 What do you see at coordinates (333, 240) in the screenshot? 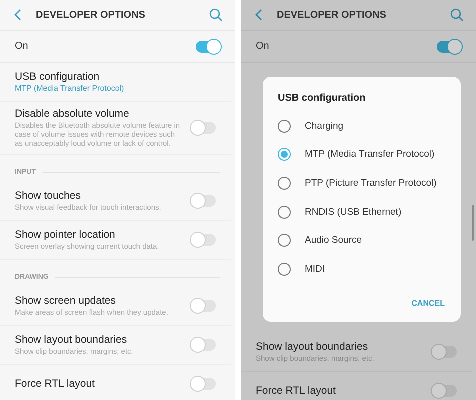
I see `option-label: Audio Source` at bounding box center [333, 240].